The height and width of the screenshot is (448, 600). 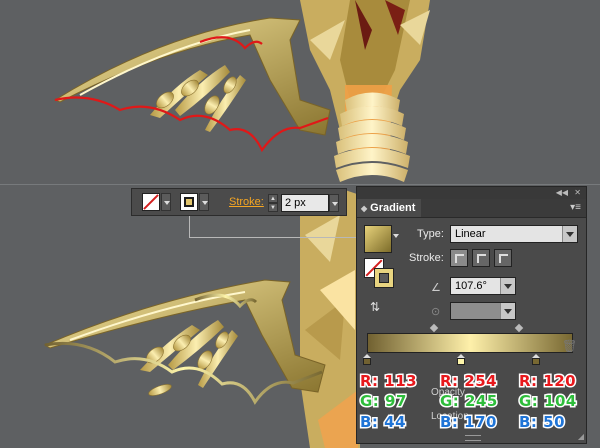 I want to click on divider-line, so click(x=300, y=184).